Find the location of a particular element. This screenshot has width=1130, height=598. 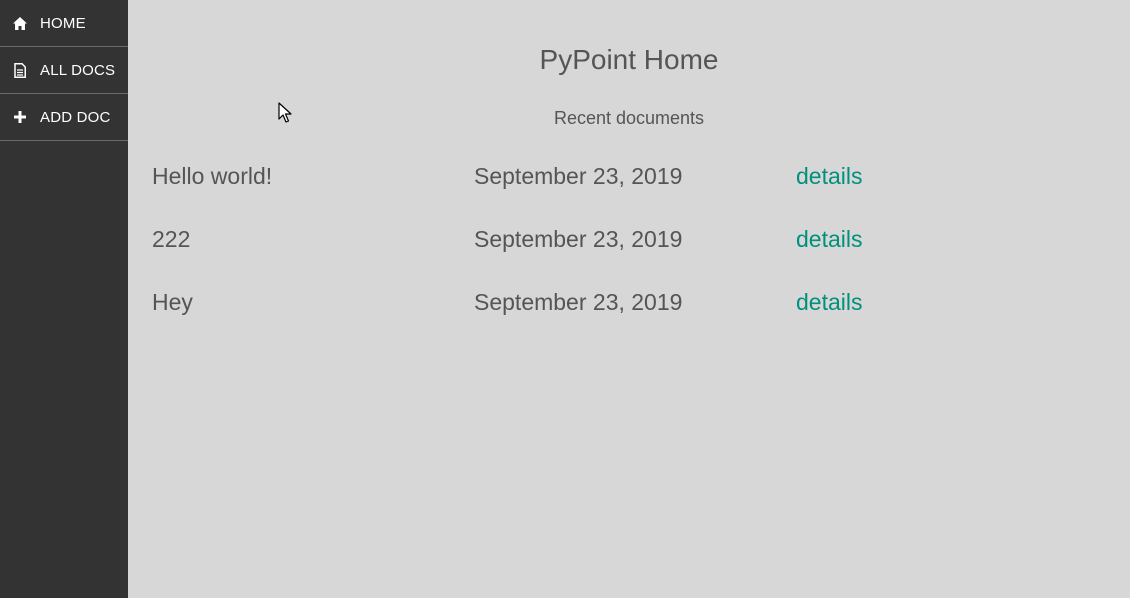

sidebar-item-home: HOME is located at coordinates (64, 23).